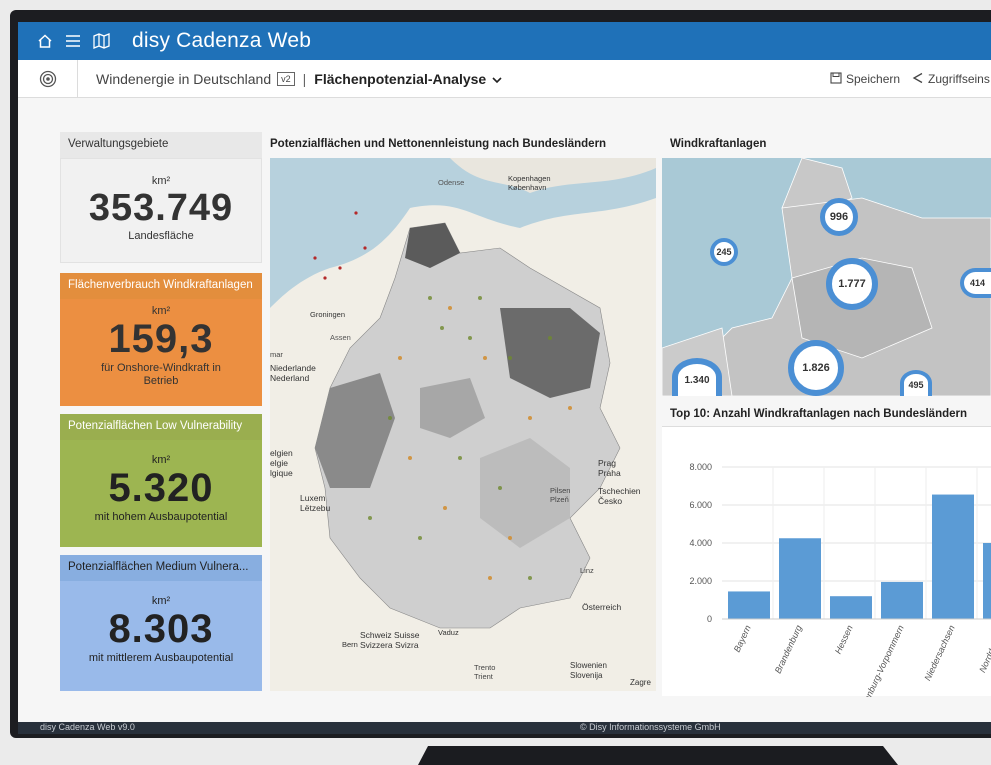  Describe the element at coordinates (161, 311) in the screenshot. I see `kpi-wind-usage-unit: km²` at that location.